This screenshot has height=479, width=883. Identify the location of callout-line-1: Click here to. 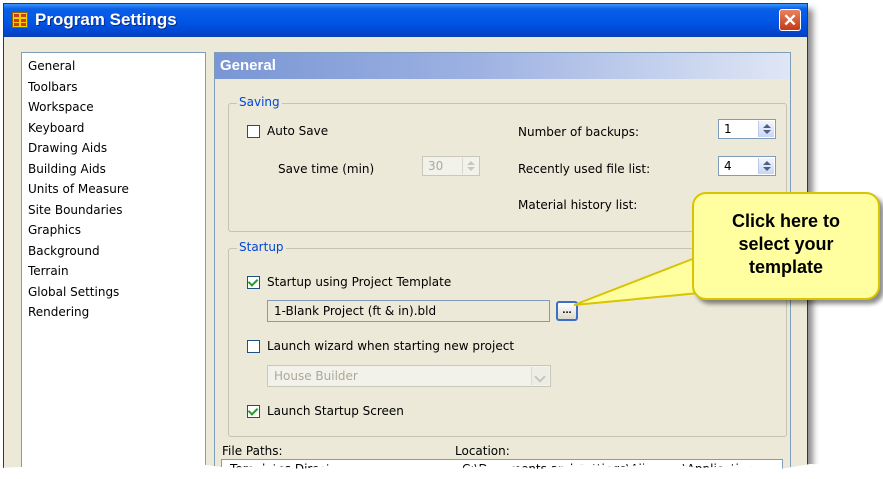
(786, 221).